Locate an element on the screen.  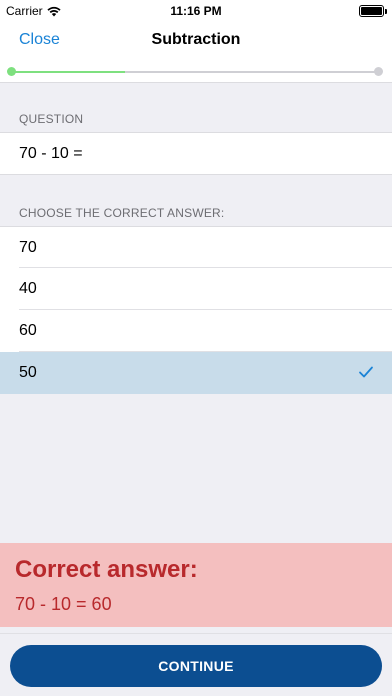
continue-button: CONTINUE is located at coordinates (196, 666).